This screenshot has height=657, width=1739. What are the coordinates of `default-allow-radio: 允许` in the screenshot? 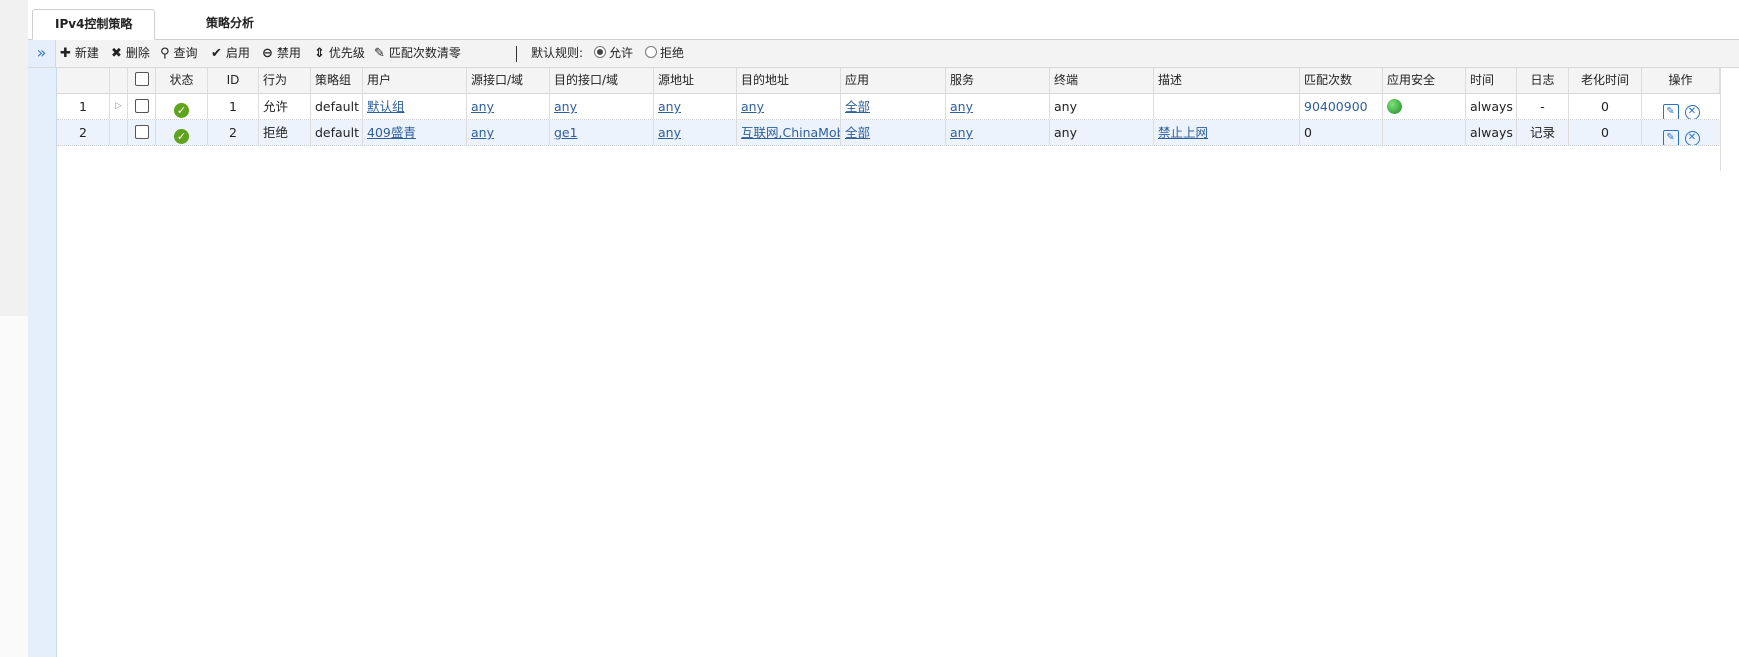 It's located at (613, 53).